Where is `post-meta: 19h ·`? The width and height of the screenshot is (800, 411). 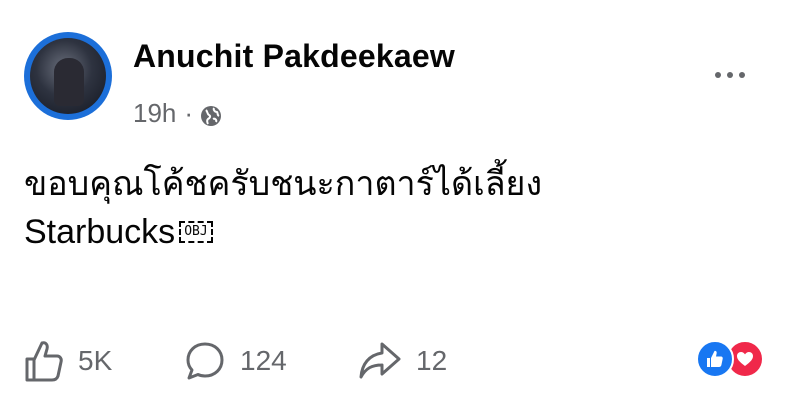
post-meta: 19h · is located at coordinates (178, 113).